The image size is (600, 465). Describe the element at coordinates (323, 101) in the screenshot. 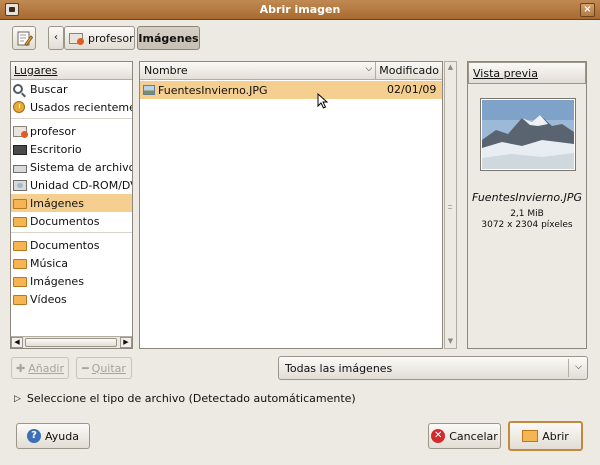

I see `mouse-cursor-icon` at that location.